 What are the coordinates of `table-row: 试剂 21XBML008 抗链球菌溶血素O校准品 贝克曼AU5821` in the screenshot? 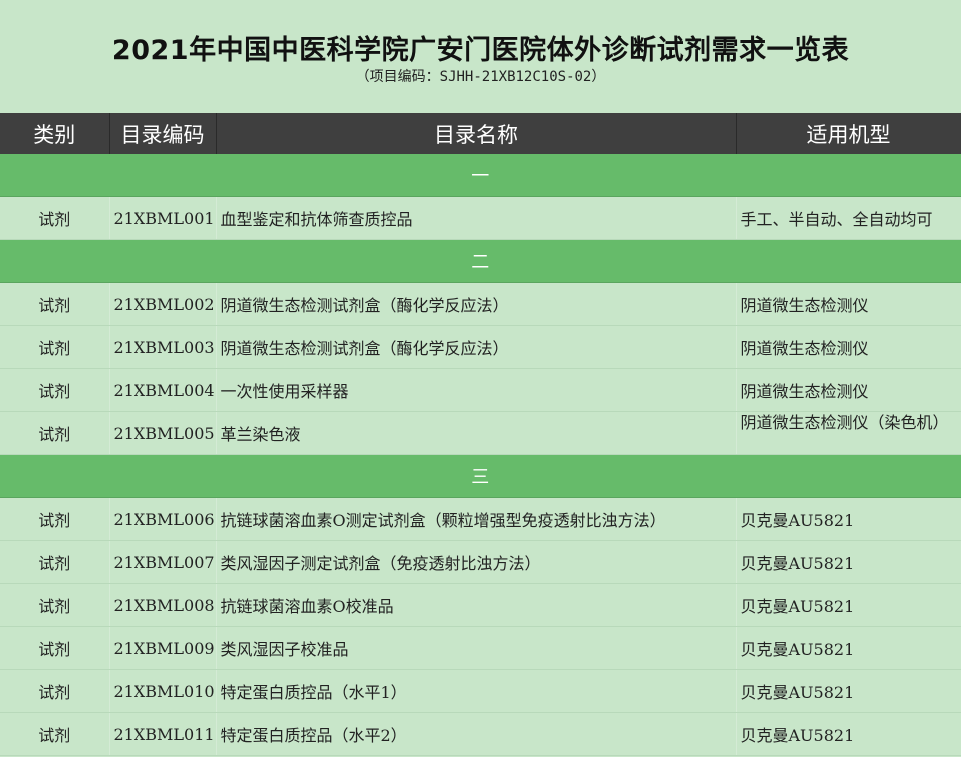 It's located at (480, 605).